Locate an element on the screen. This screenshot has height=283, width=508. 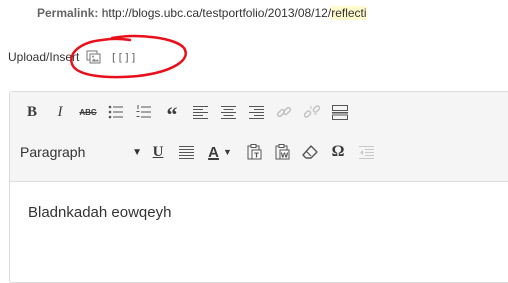
permalink-label: Permalink: is located at coordinates (68, 13).